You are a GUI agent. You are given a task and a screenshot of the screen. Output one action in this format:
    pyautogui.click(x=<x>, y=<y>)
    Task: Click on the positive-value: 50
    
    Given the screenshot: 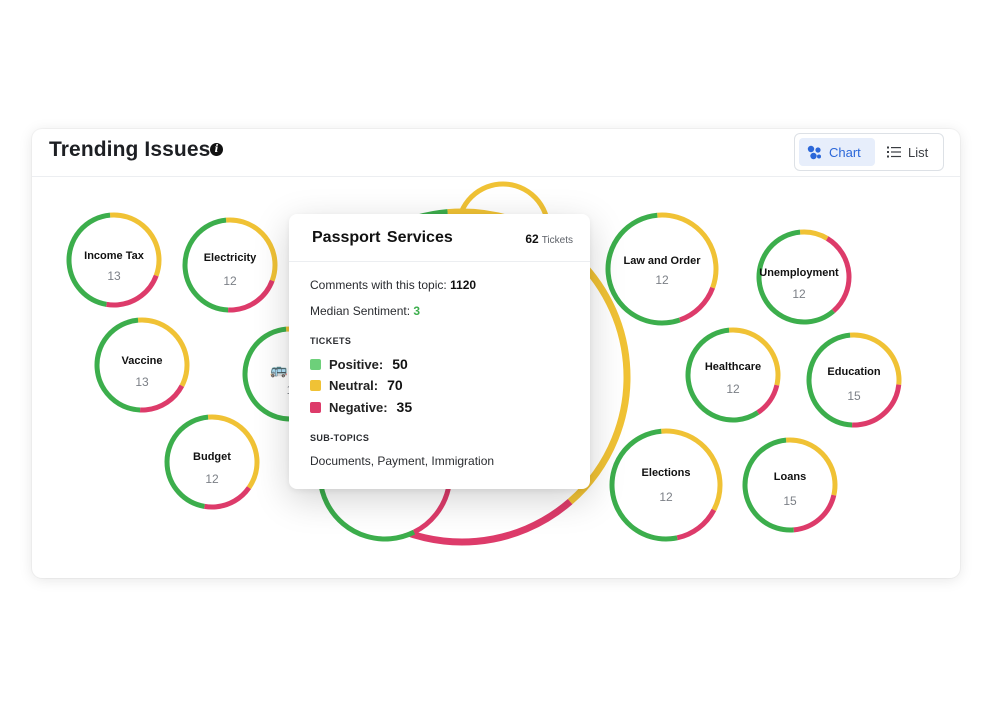 What is the action you would take?
    pyautogui.click(x=400, y=364)
    